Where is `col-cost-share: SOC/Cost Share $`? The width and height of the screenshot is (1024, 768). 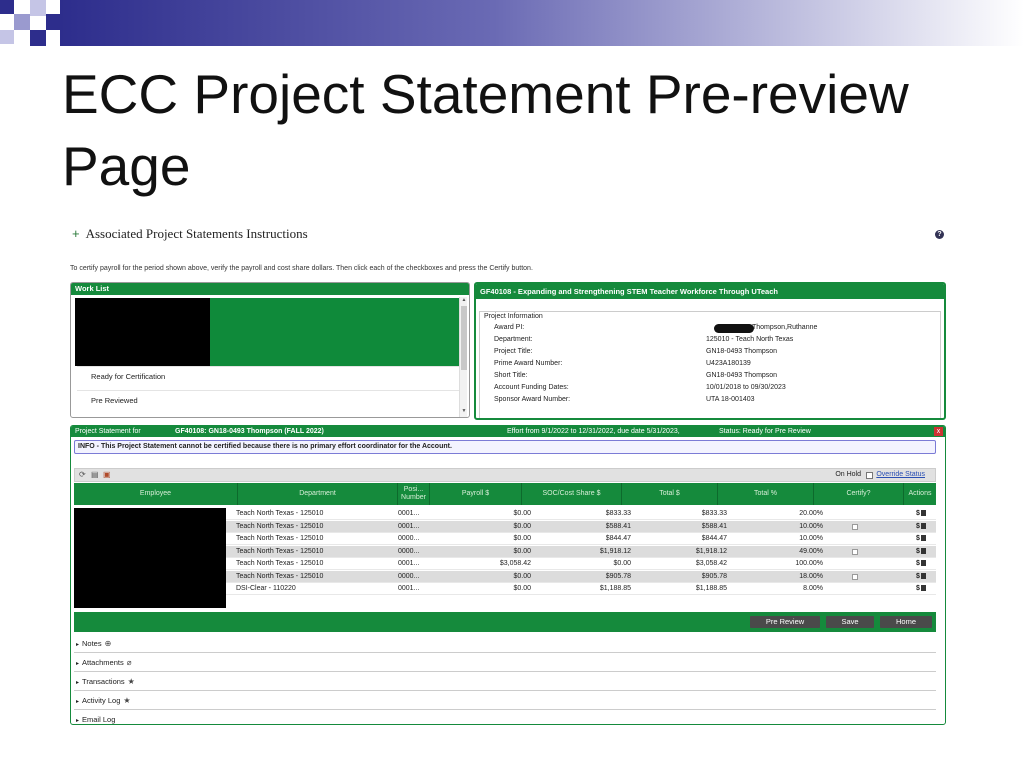
col-cost-share: SOC/Cost Share $ is located at coordinates (572, 494).